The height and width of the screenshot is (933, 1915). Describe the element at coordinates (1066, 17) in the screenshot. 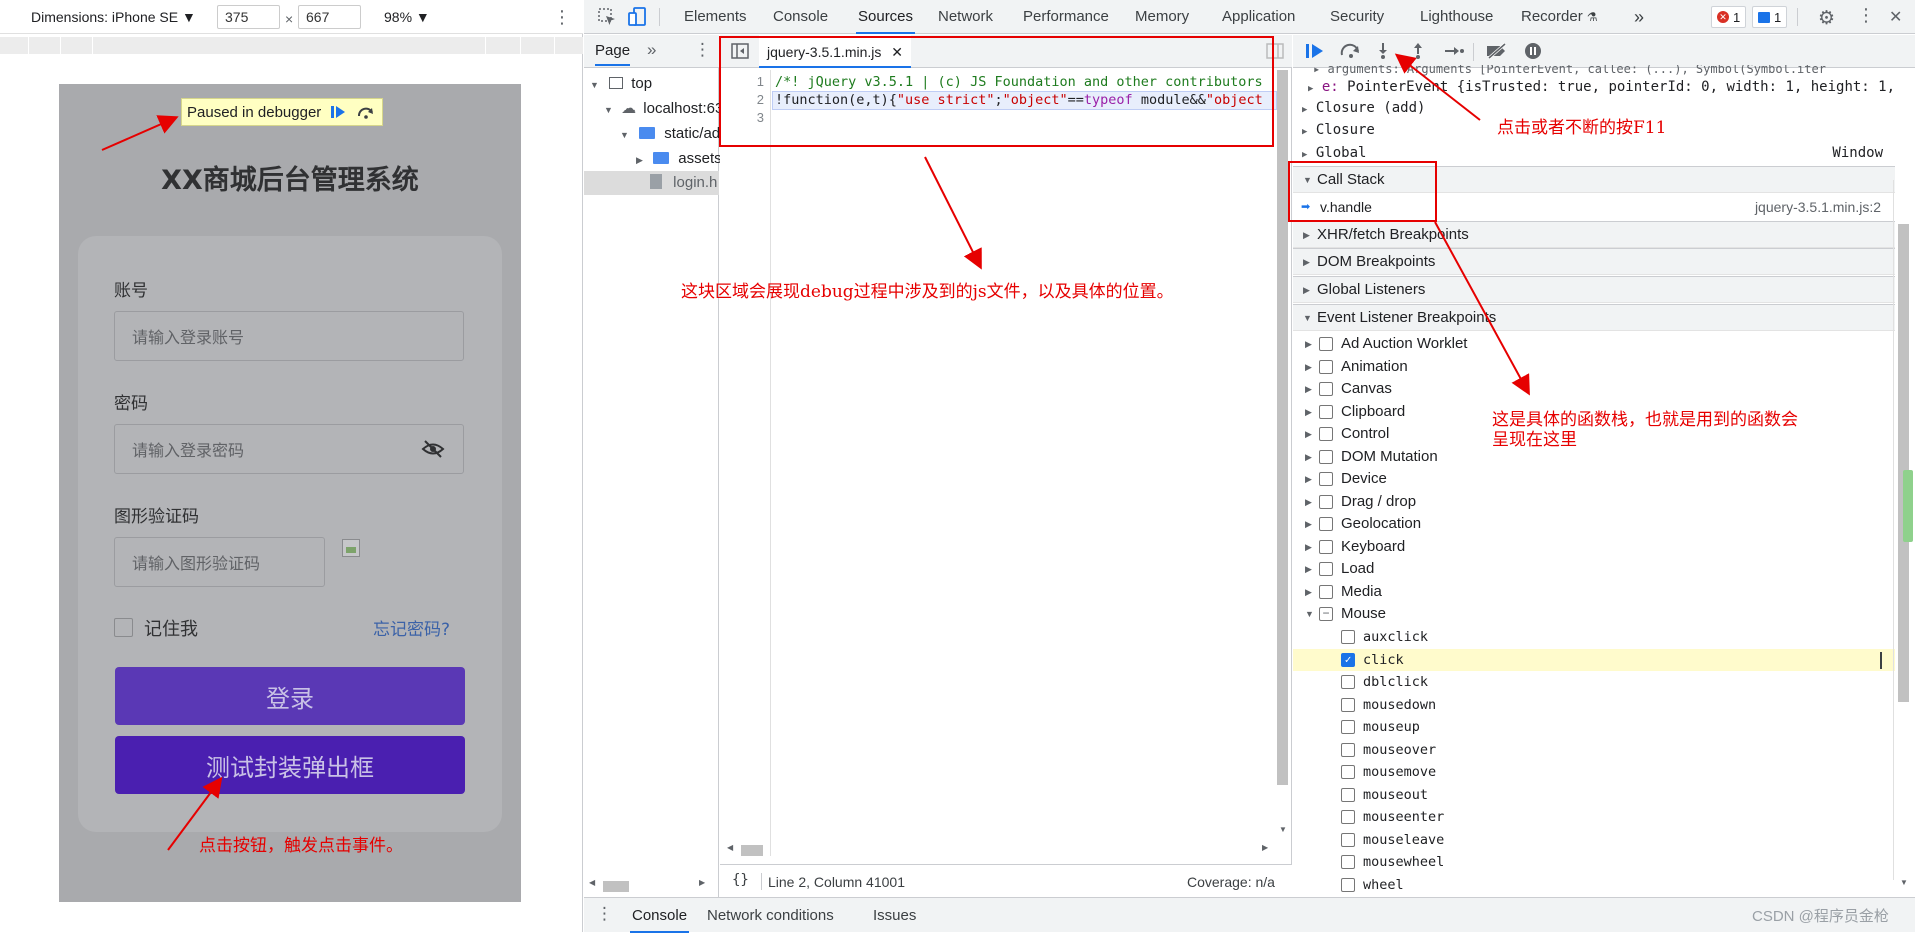

I see `tab-performance: Performance` at that location.